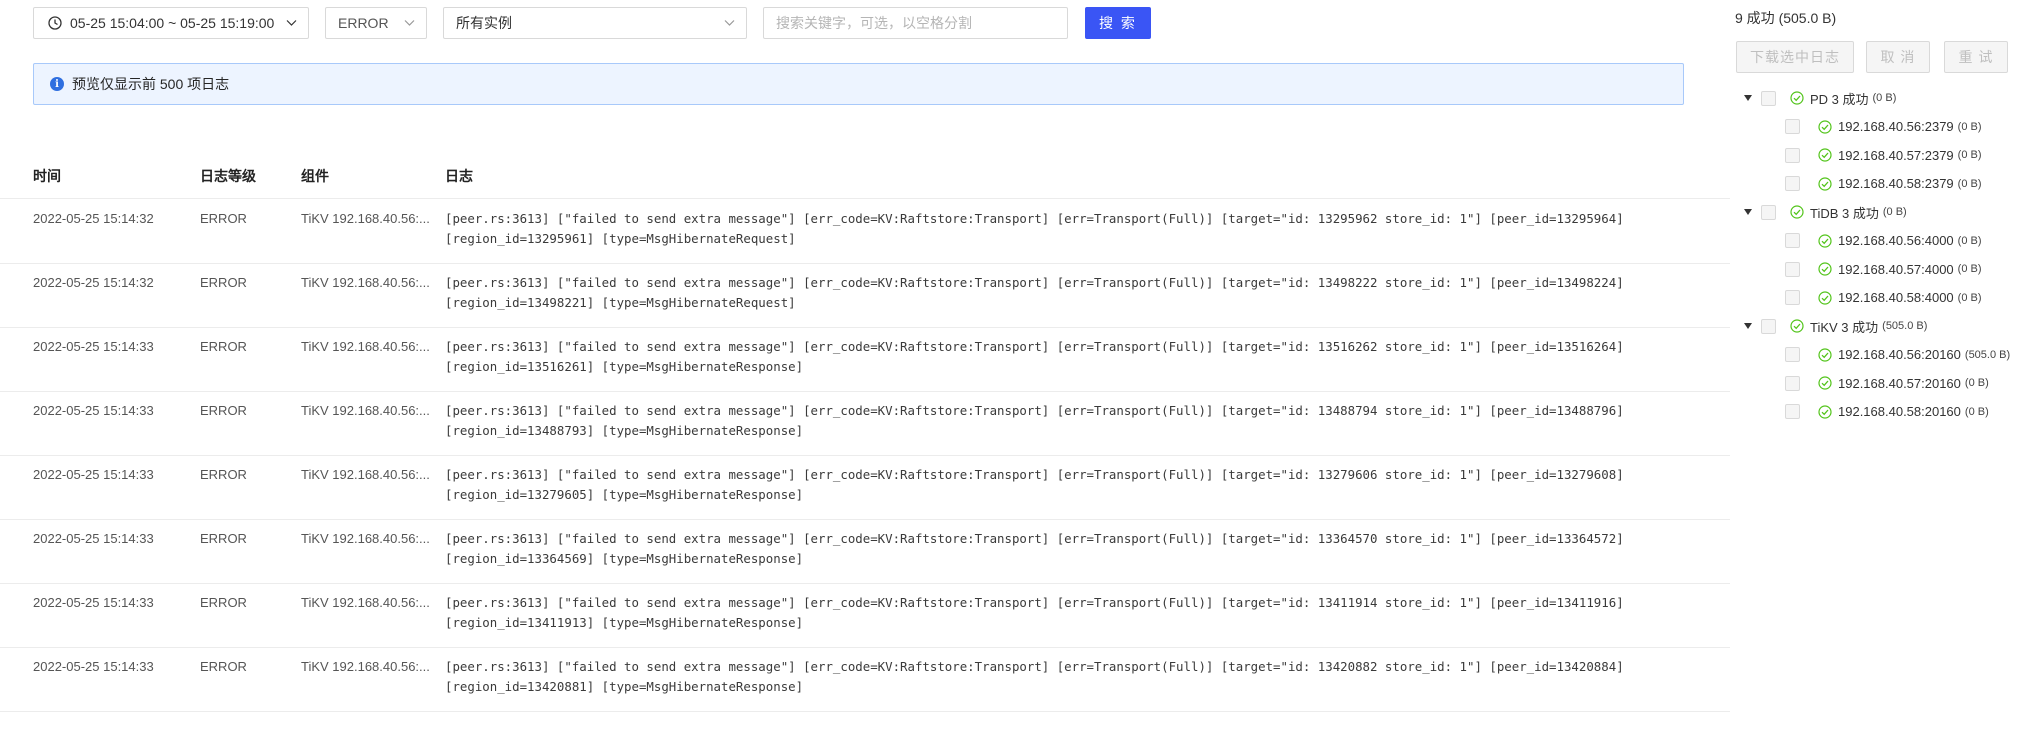 The height and width of the screenshot is (732, 2036). I want to click on tree-item: 192.168.40.56:4000 (0 B), so click(1883, 241).